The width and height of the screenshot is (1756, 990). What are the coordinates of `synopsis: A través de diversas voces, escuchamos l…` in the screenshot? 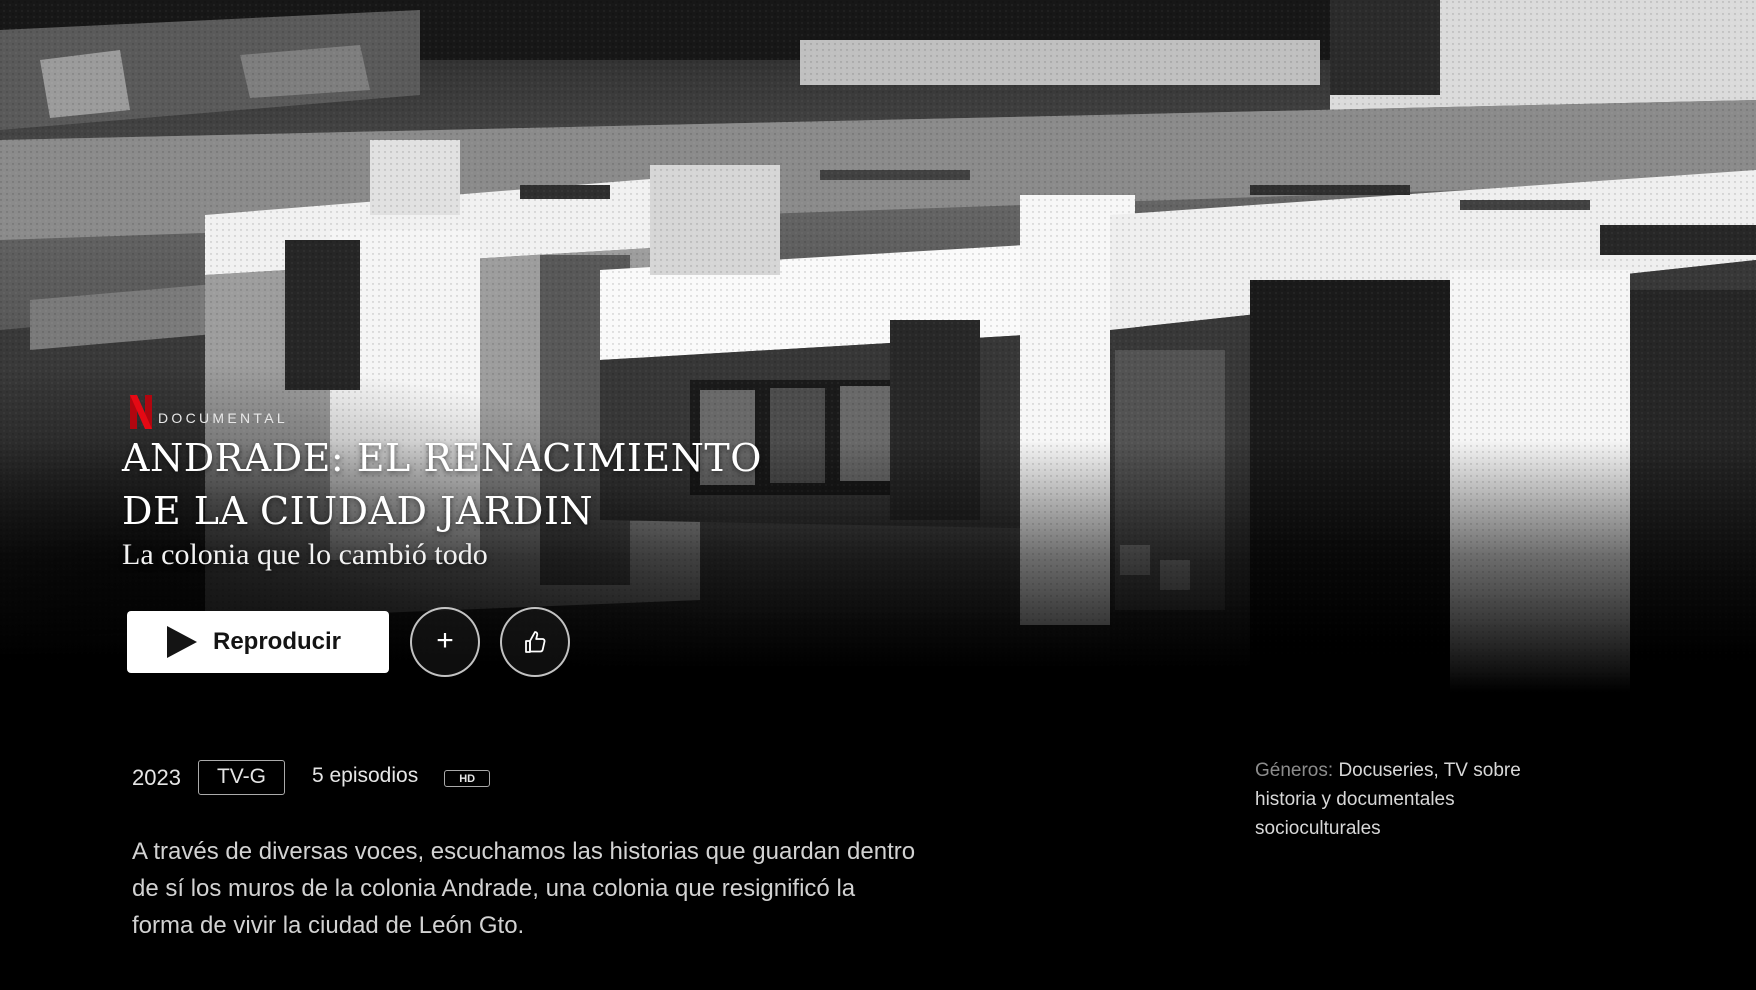 It's located at (524, 888).